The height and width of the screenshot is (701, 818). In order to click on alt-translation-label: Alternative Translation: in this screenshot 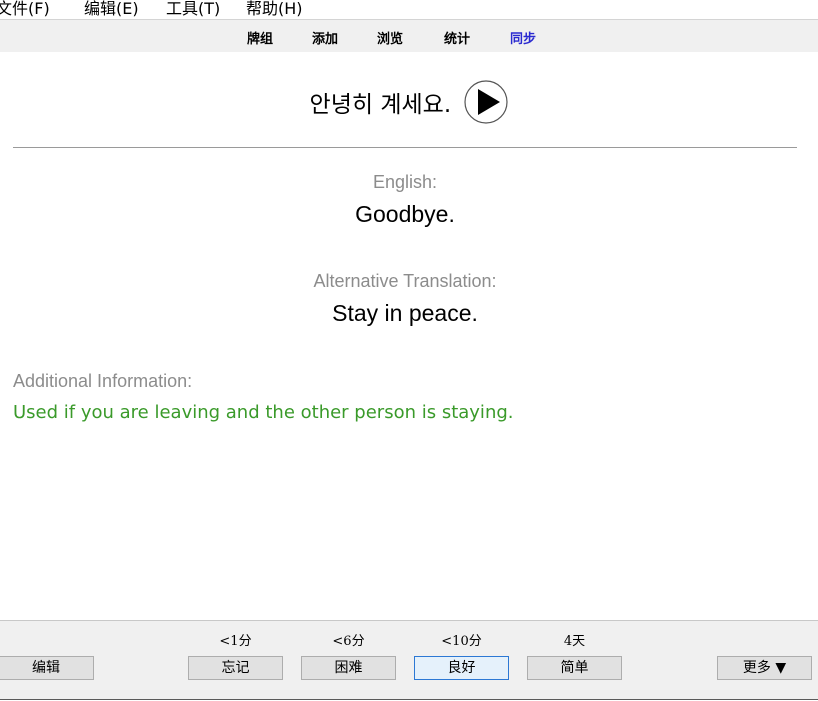, I will do `click(405, 281)`.